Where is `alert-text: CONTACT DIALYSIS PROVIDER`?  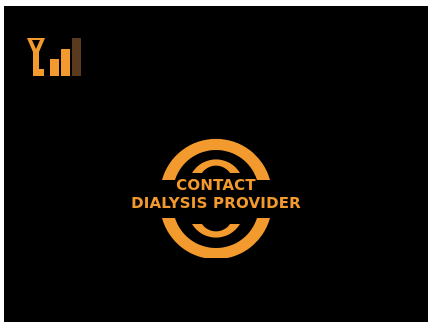 alert-text: CONTACT DIALYSIS PROVIDER is located at coordinates (216, 194).